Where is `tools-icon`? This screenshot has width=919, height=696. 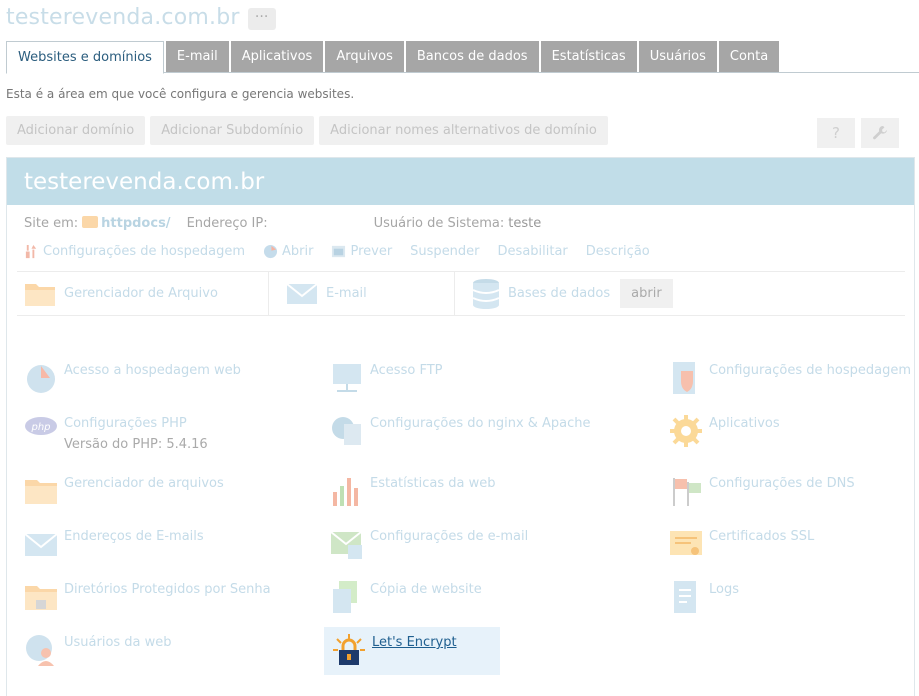 tools-icon is located at coordinates (31, 251).